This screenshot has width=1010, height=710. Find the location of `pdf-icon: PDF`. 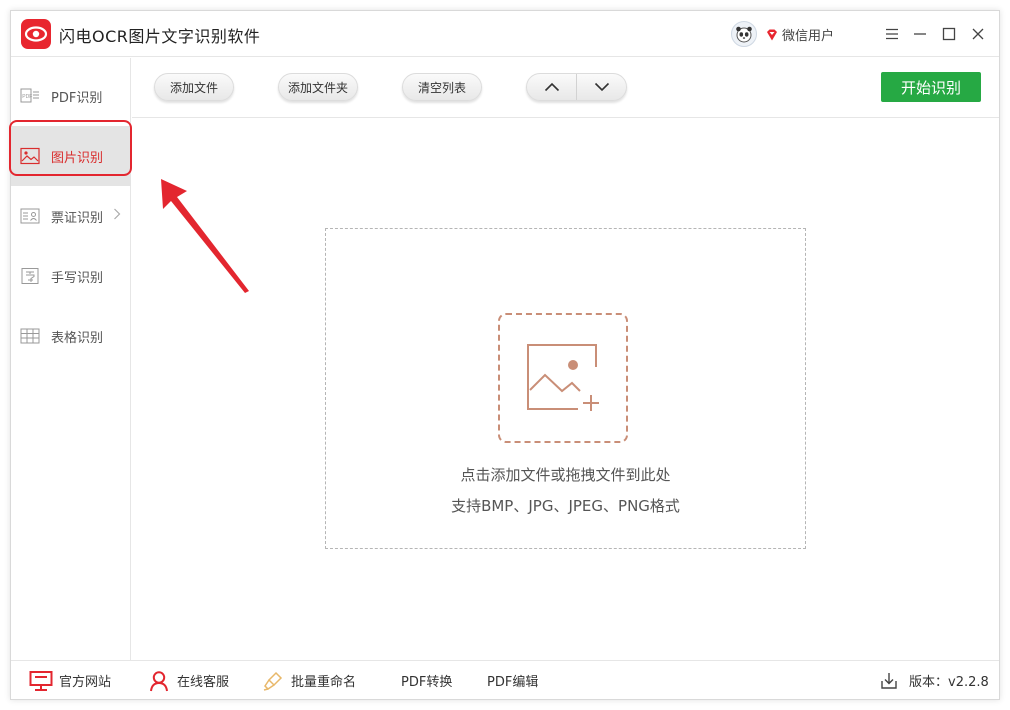

pdf-icon: PDF is located at coordinates (30, 96).